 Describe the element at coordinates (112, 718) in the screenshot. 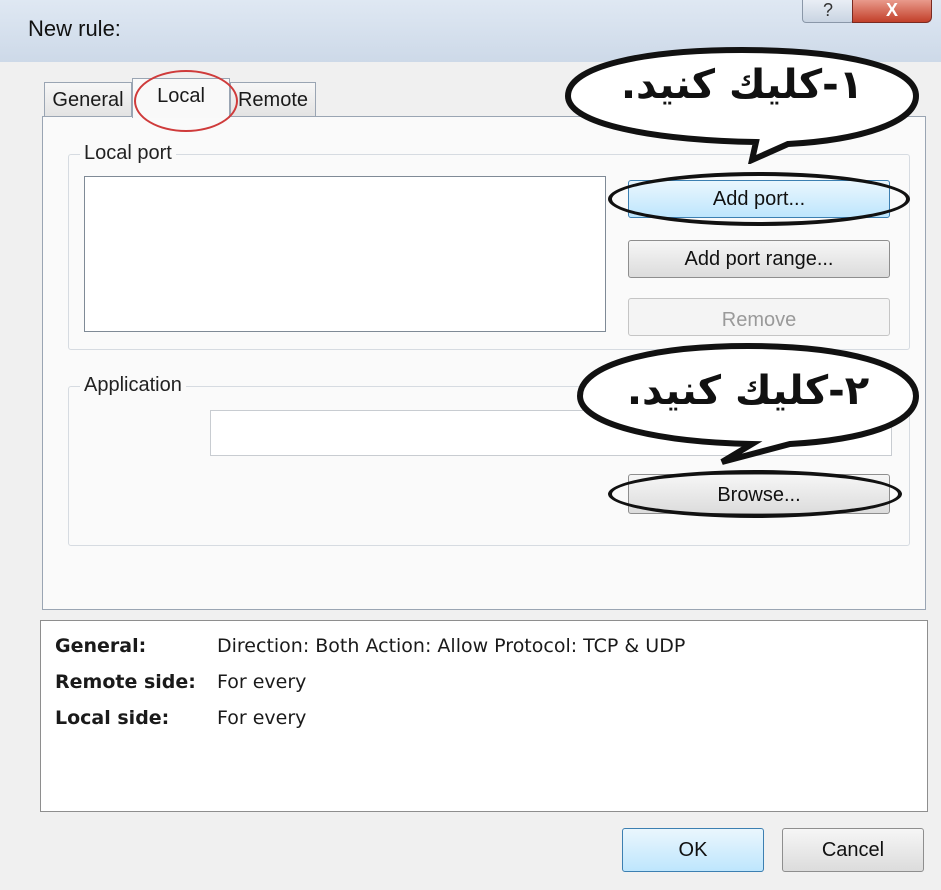

I see `summary-key: Local side:` at that location.